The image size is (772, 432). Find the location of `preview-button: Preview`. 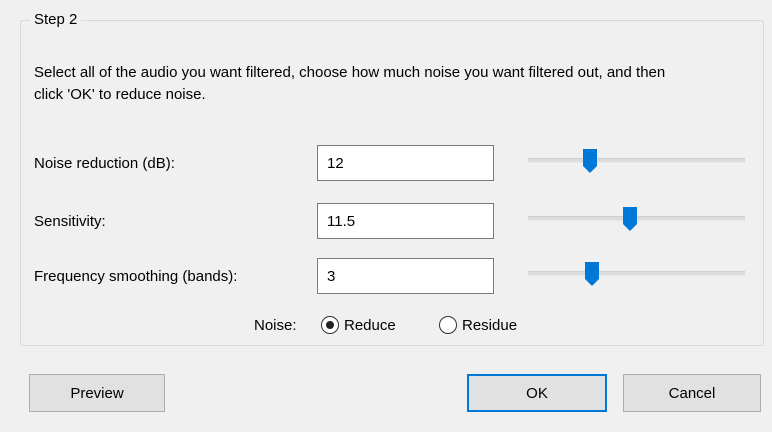

preview-button: Preview is located at coordinates (97, 393).